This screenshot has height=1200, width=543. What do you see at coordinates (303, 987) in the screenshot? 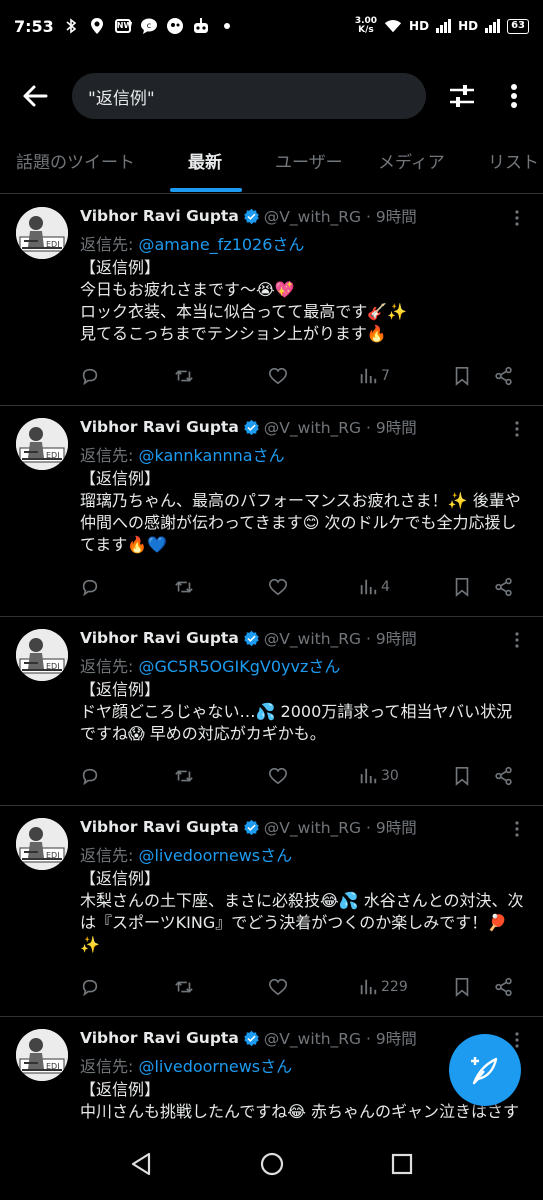
I see `tweet-actions: 229` at bounding box center [303, 987].